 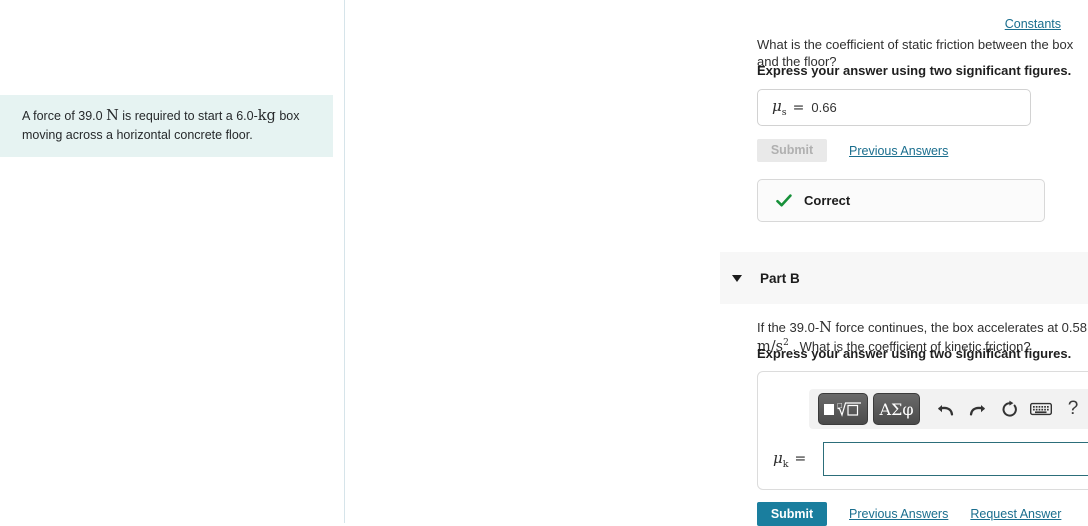 I want to click on part-a-previous-answers-link: Previous Answers, so click(x=898, y=151).